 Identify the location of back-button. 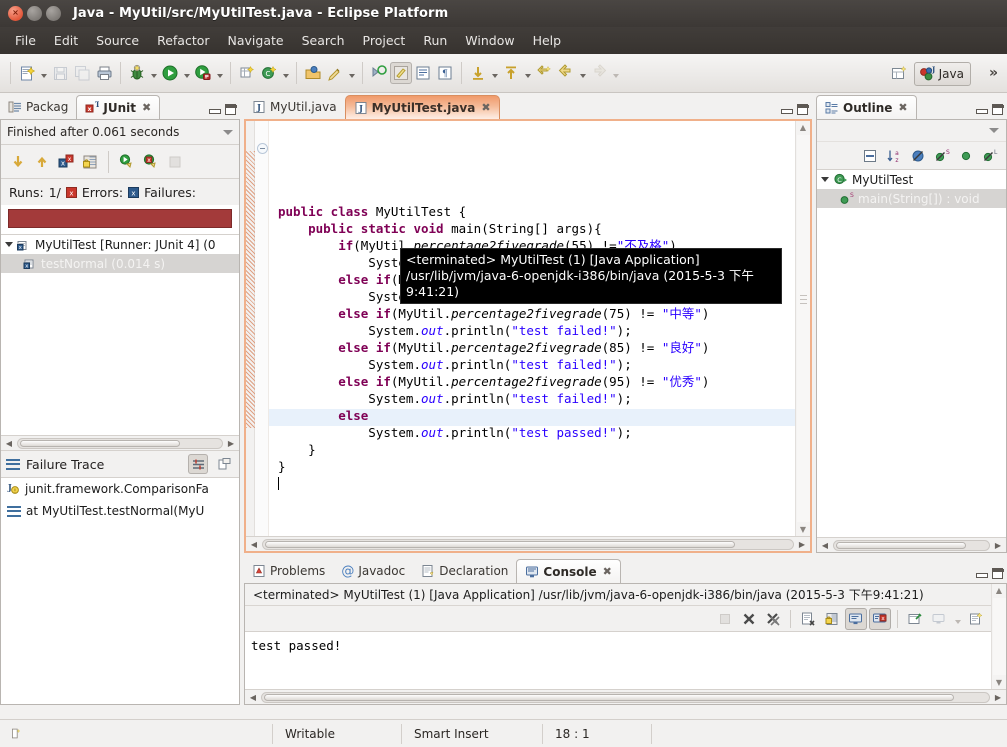
(566, 73).